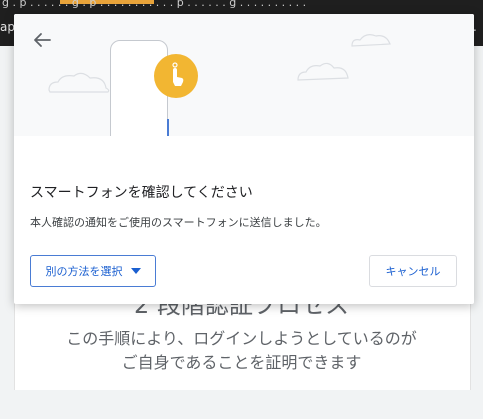 The height and width of the screenshot is (419, 483). I want to click on page-description-line-2: ご自身であることを証明できます, so click(241, 362).